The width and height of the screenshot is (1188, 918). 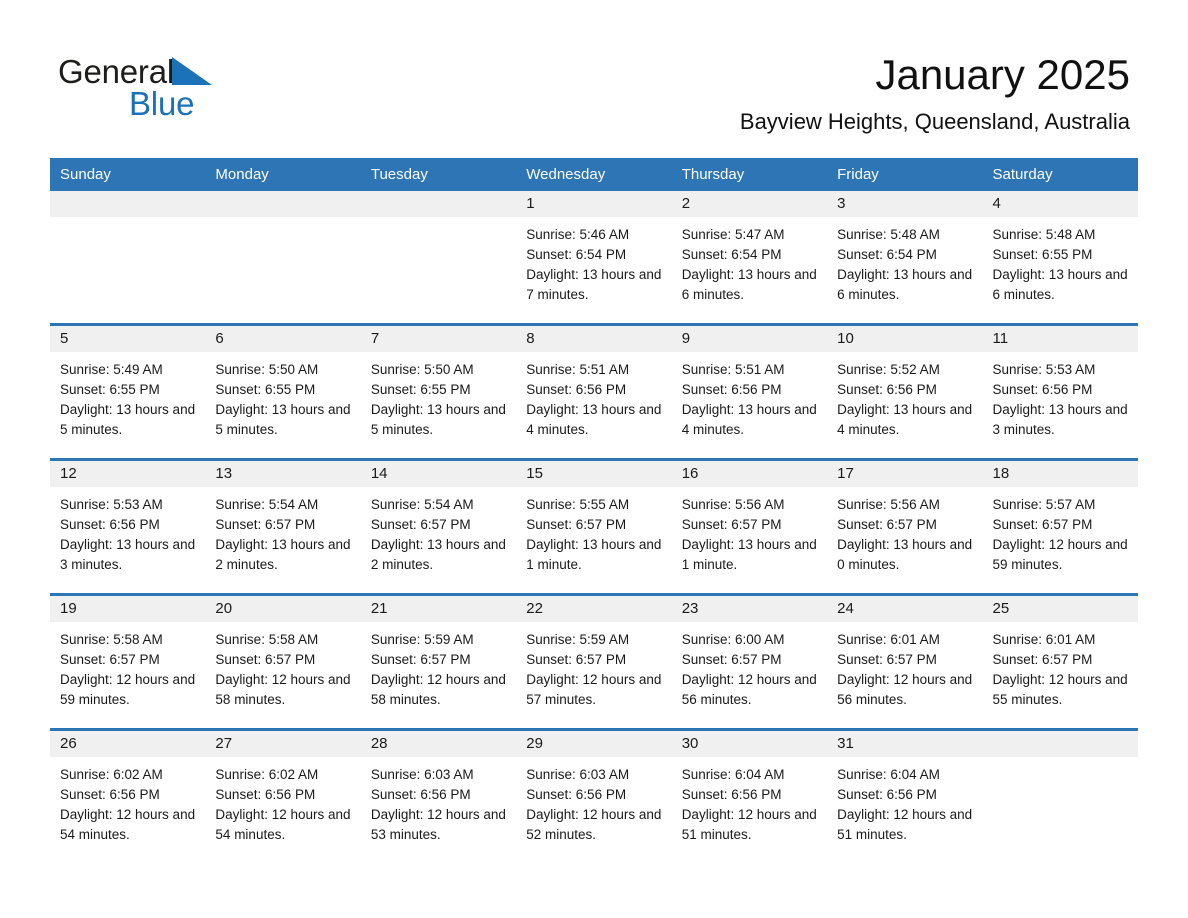 I want to click on sunrise-text: Sunrise: 5:48 AM, so click(x=1044, y=234).